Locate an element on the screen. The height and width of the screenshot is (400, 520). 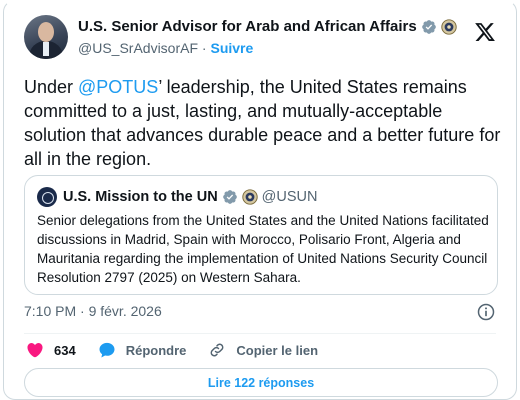
author-avatar is located at coordinates (46, 37).